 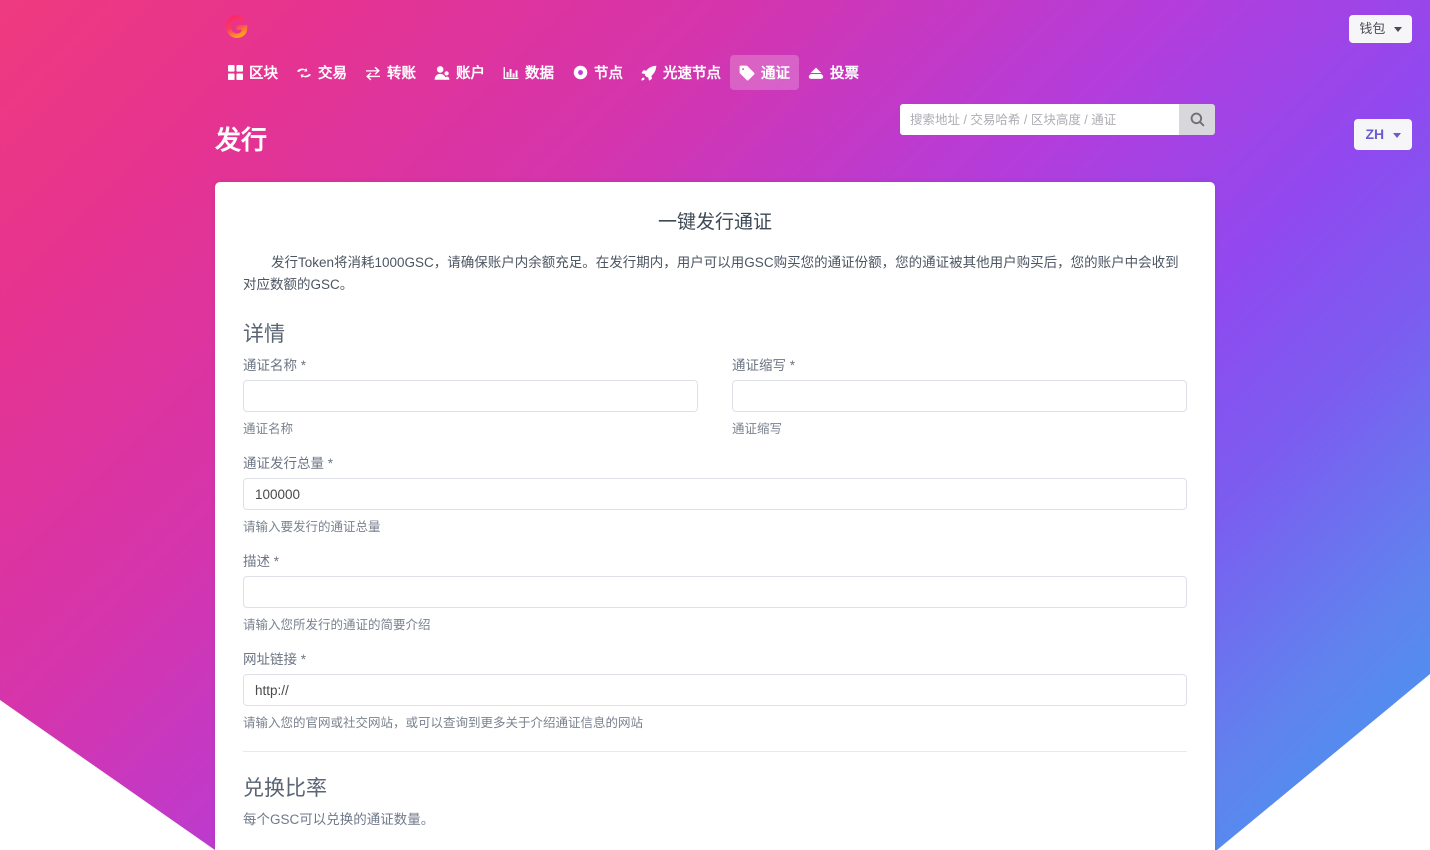 I want to click on nav-label: 转账, so click(x=401, y=74).